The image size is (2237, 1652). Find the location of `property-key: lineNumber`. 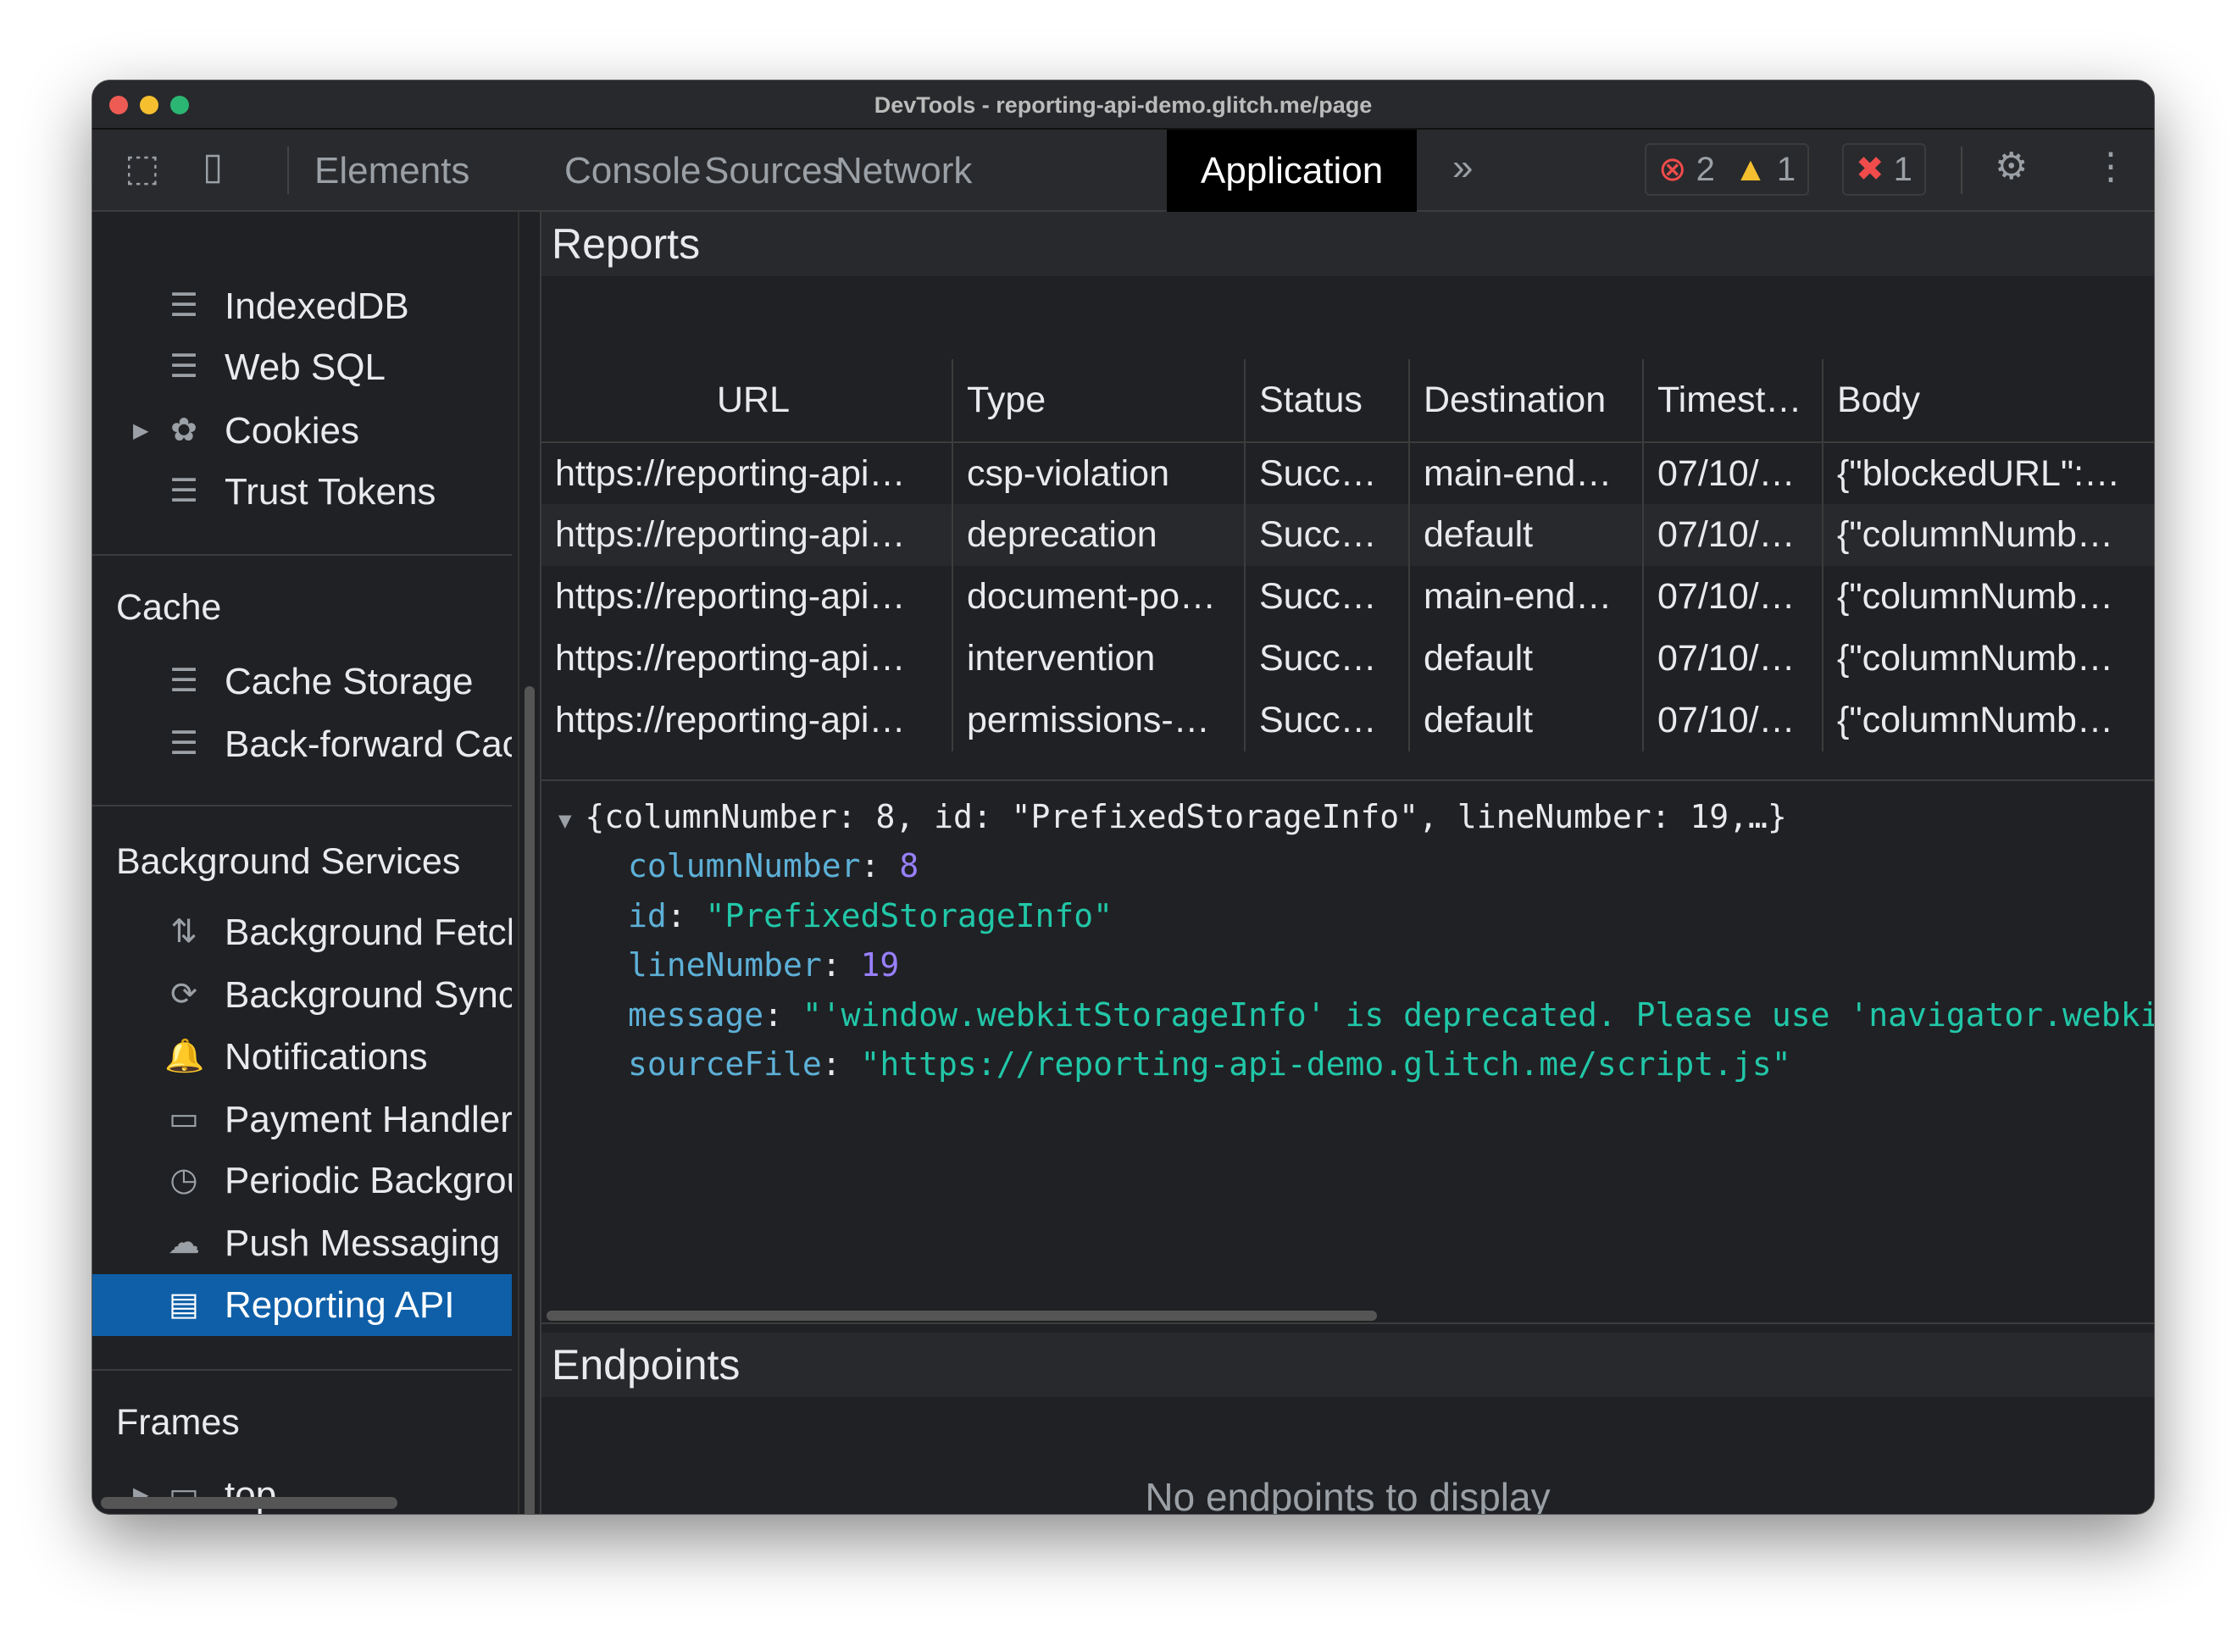

property-key: lineNumber is located at coordinates (725, 965).